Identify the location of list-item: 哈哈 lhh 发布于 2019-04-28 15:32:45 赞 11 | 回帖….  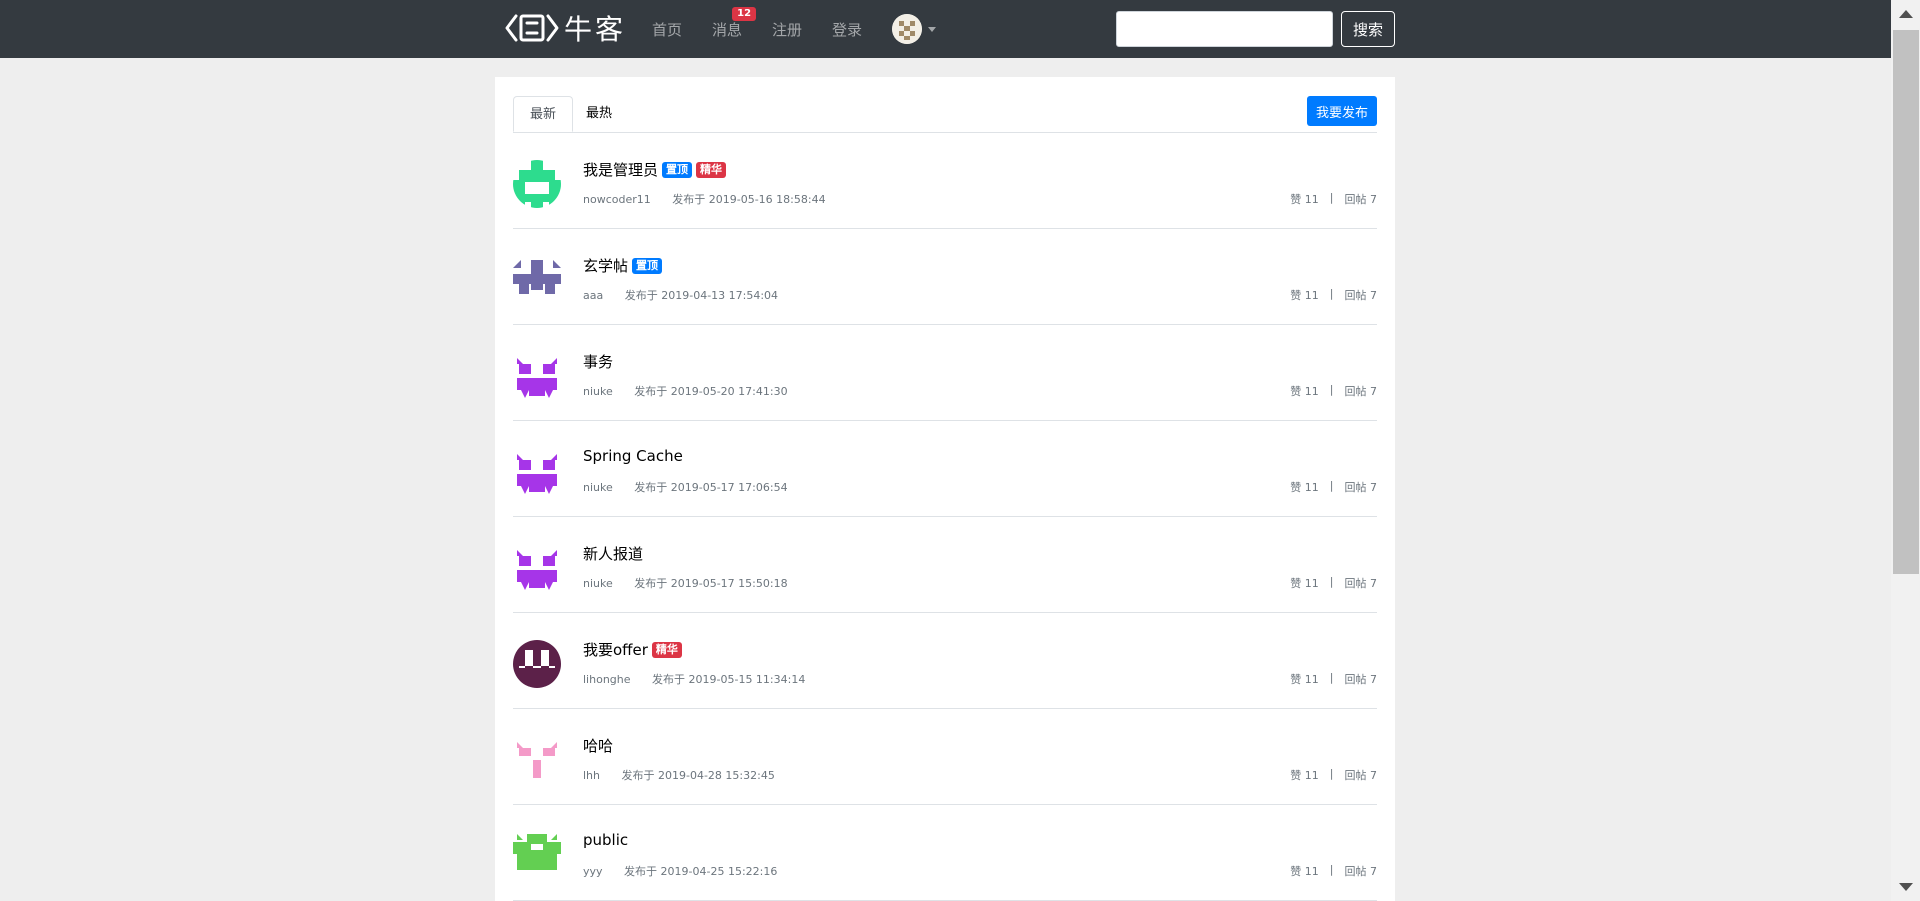
(945, 757).